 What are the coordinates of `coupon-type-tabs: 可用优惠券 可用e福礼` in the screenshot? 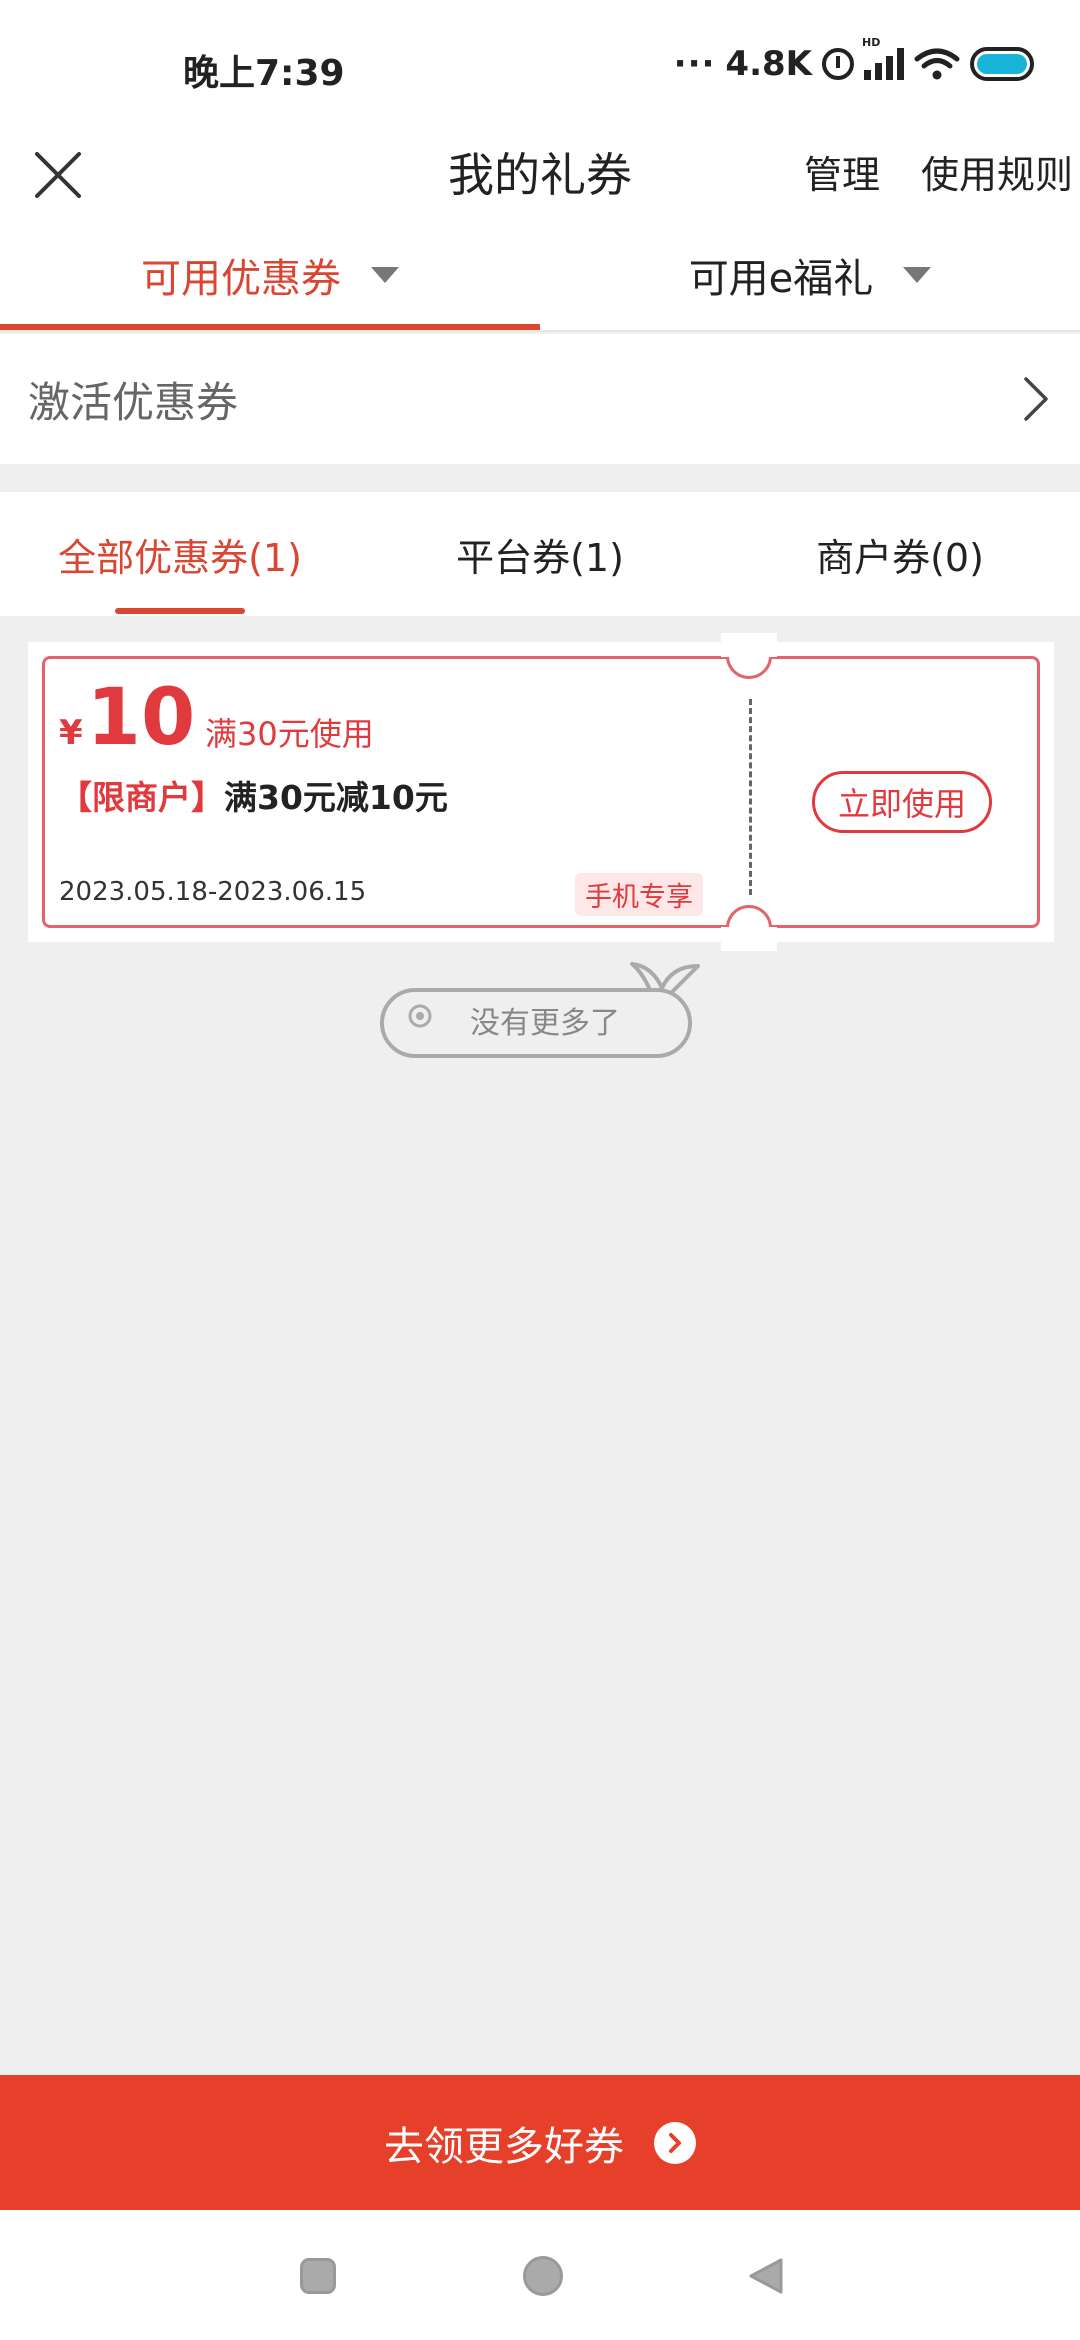 It's located at (540, 276).